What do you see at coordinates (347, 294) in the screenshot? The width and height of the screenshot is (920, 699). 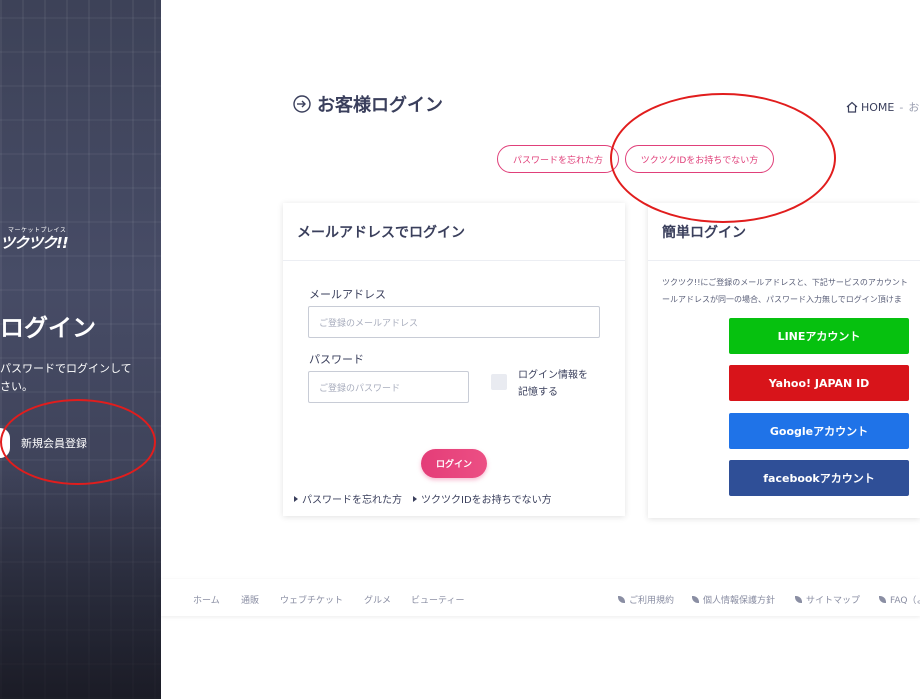 I see `email-label: メールアドレス` at bounding box center [347, 294].